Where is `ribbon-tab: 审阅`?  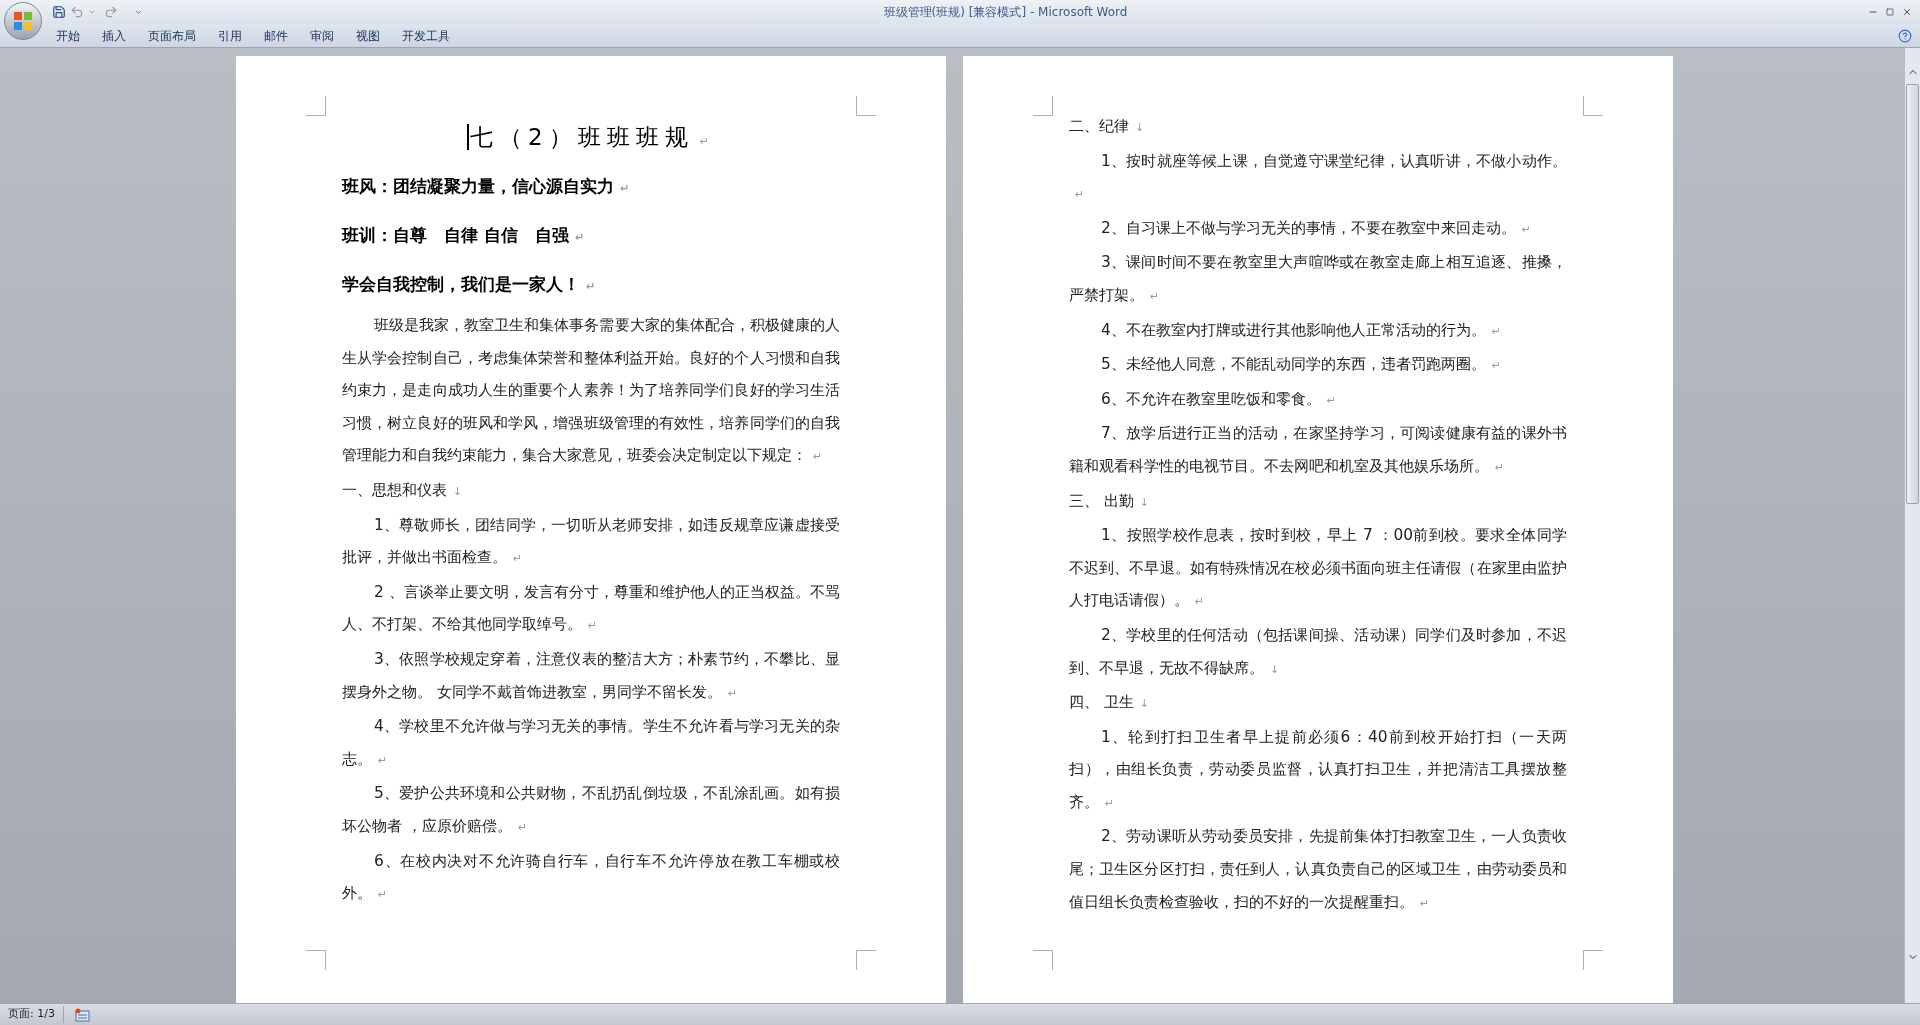 ribbon-tab: 审阅 is located at coordinates (322, 35).